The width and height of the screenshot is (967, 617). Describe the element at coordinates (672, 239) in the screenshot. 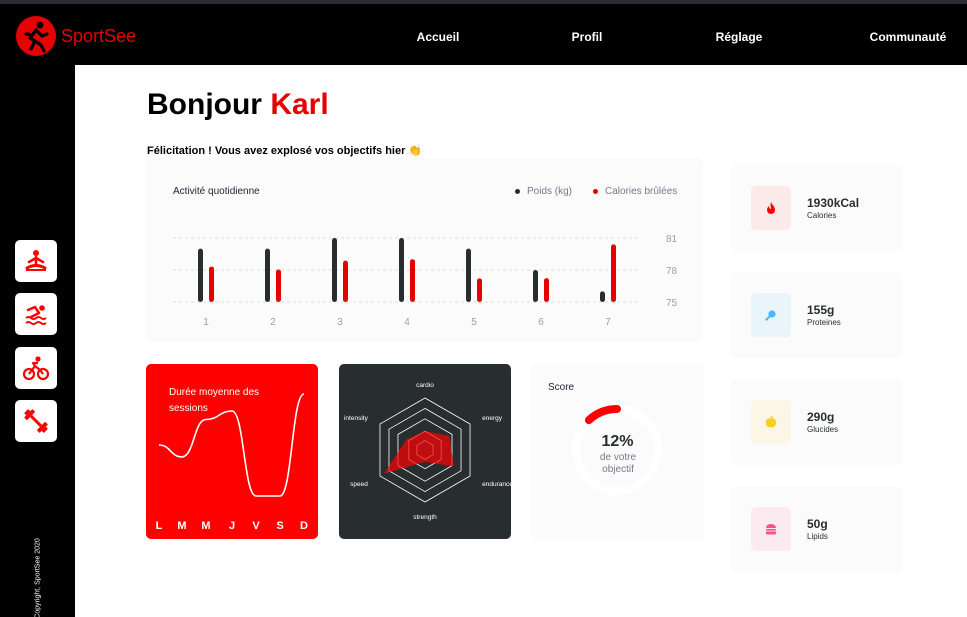

I see `y-tick-label: 81` at that location.